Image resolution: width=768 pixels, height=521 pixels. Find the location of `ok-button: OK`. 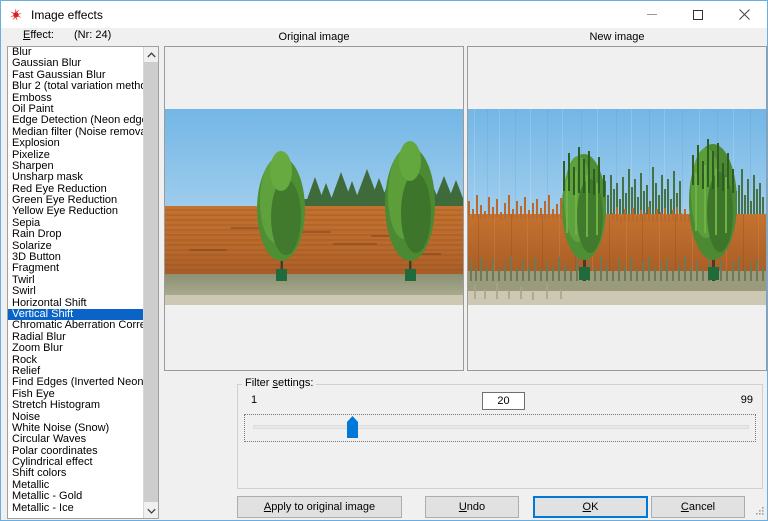

ok-button: OK is located at coordinates (590, 507).